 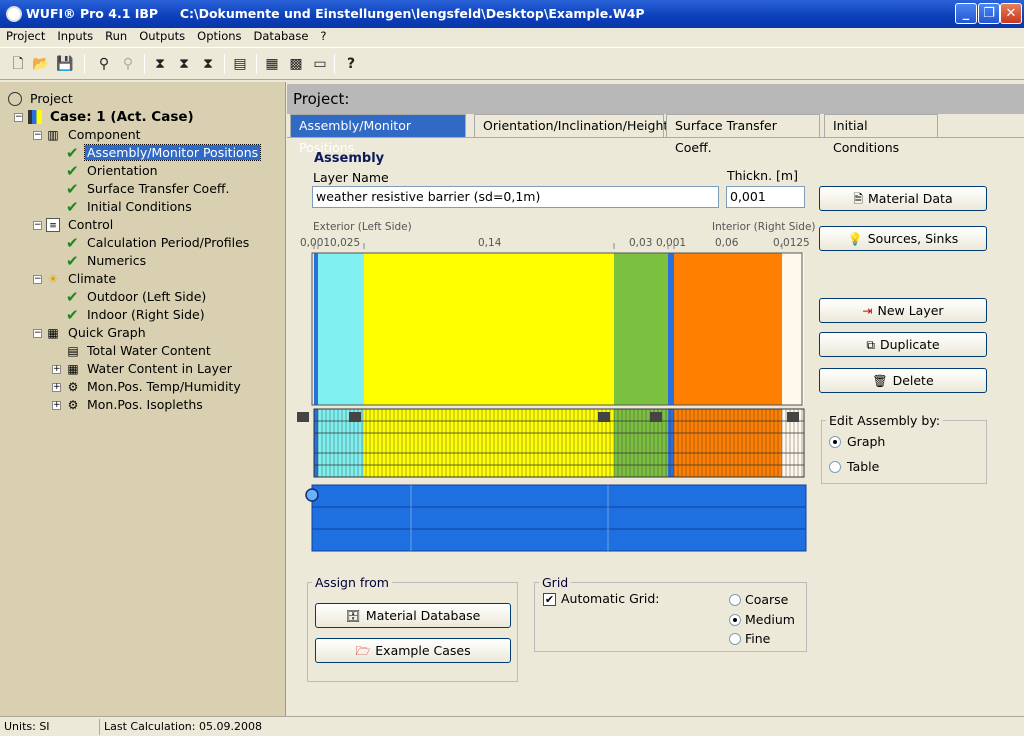 I want to click on automatic-grid-label: Automatic Grid:, so click(x=610, y=598).